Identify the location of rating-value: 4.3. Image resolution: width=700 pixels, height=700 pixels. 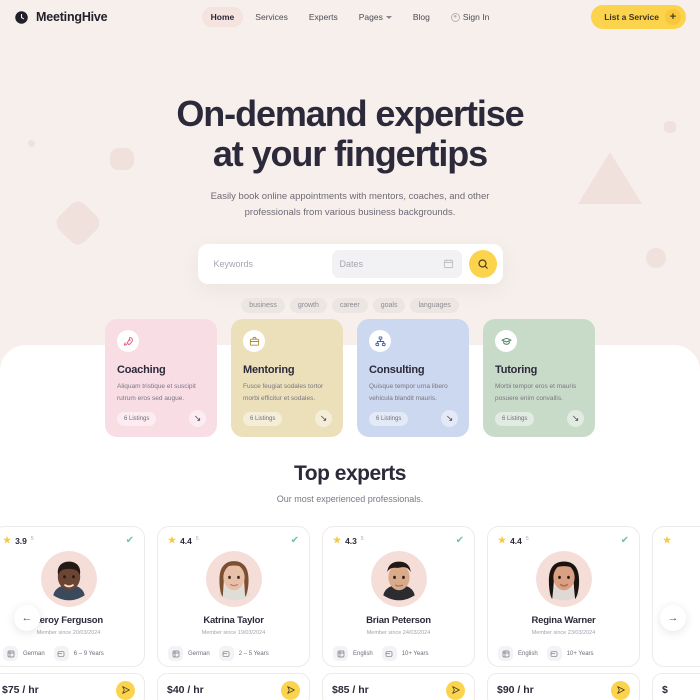
(351, 541).